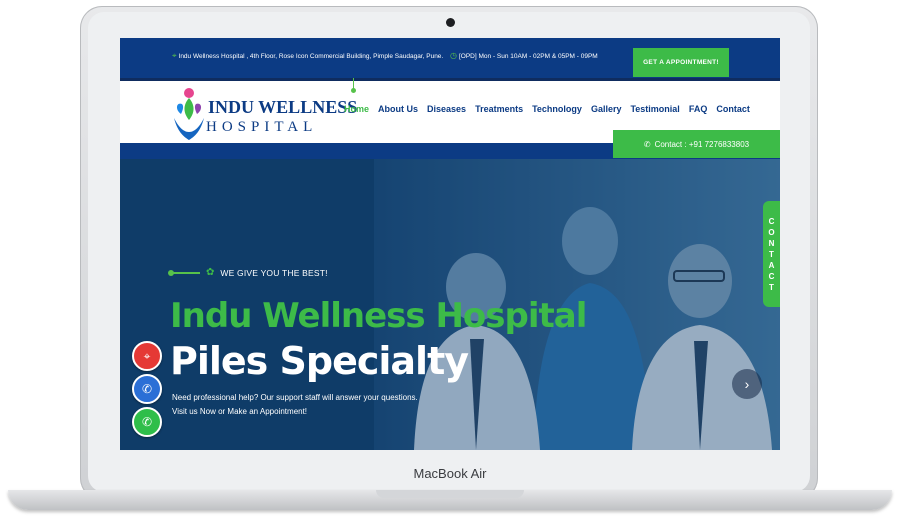 This screenshot has height=520, width=900. Describe the element at coordinates (378, 316) in the screenshot. I see `hero-title: Indu Wellness Hospital` at that location.